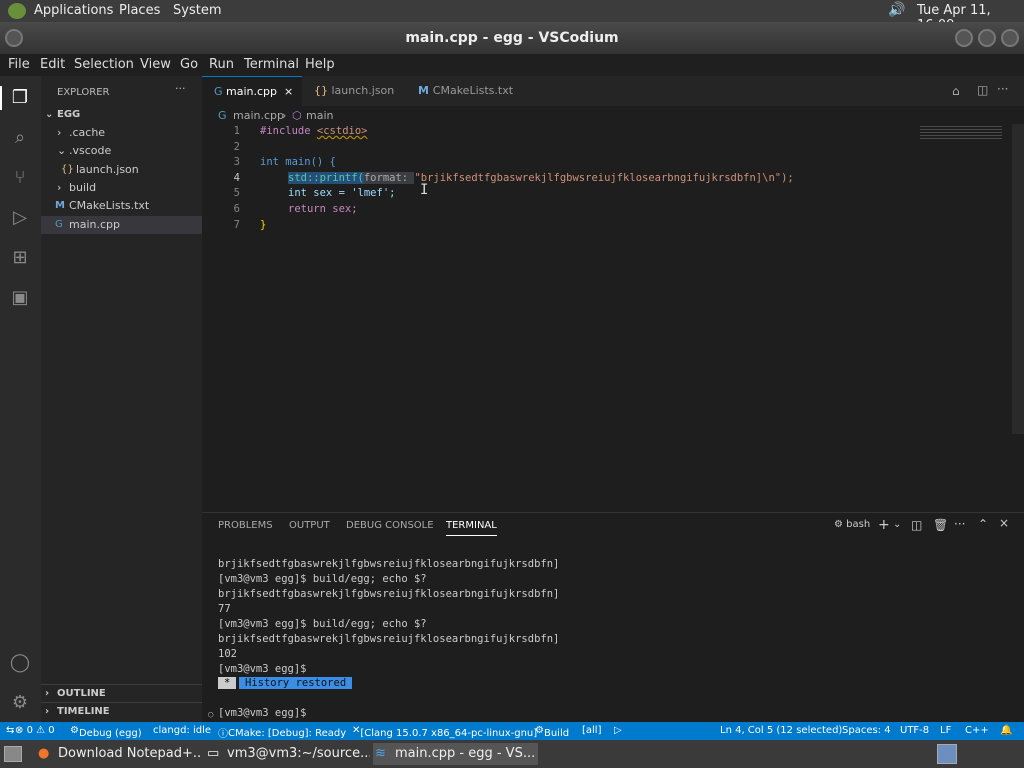  I want to click on terminal-line: 77, so click(224, 609).